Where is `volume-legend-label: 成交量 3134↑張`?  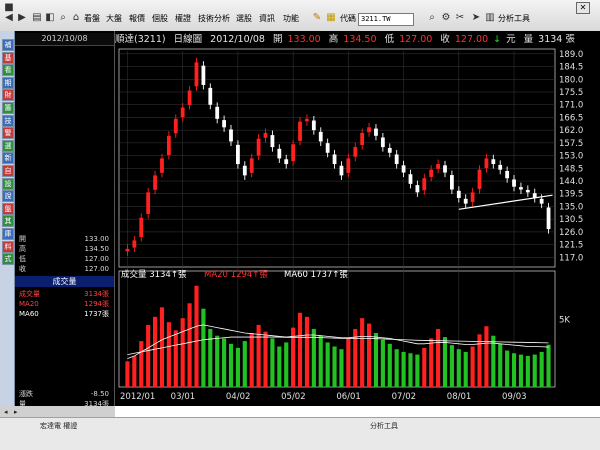 volume-legend-label: 成交量 3134↑張 is located at coordinates (154, 274).